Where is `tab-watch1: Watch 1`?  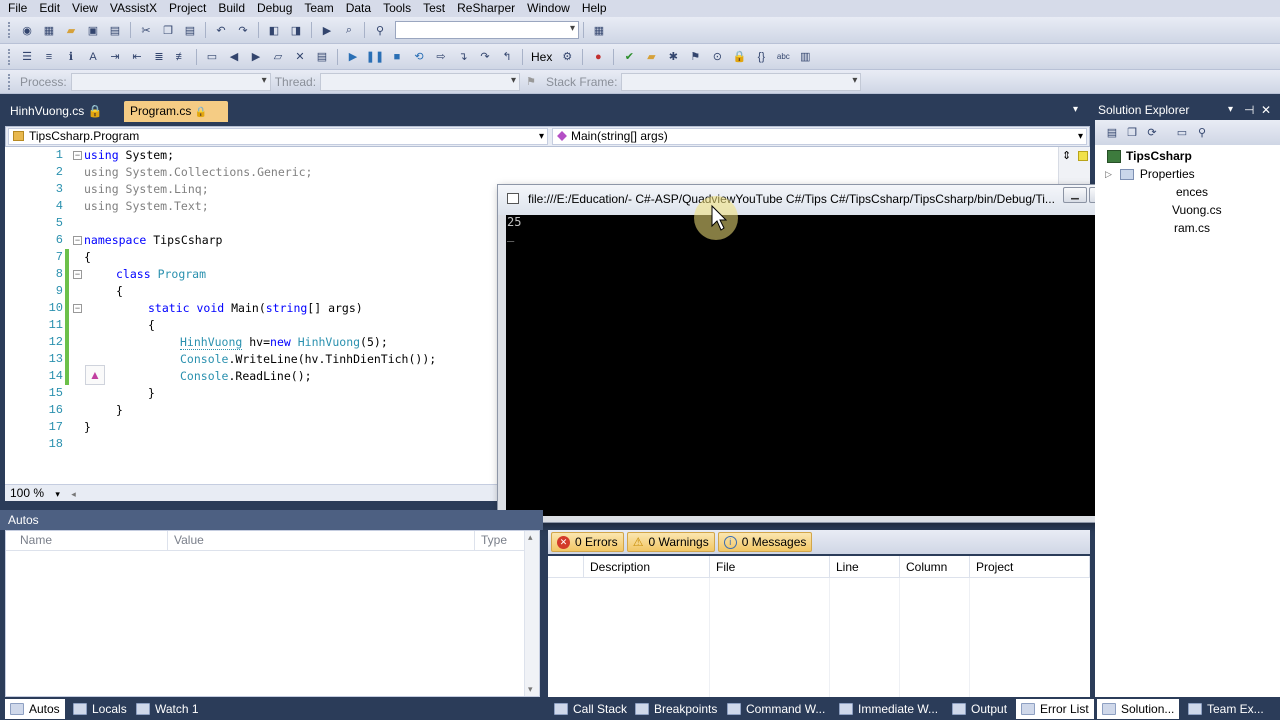 tab-watch1: Watch 1 is located at coordinates (167, 709).